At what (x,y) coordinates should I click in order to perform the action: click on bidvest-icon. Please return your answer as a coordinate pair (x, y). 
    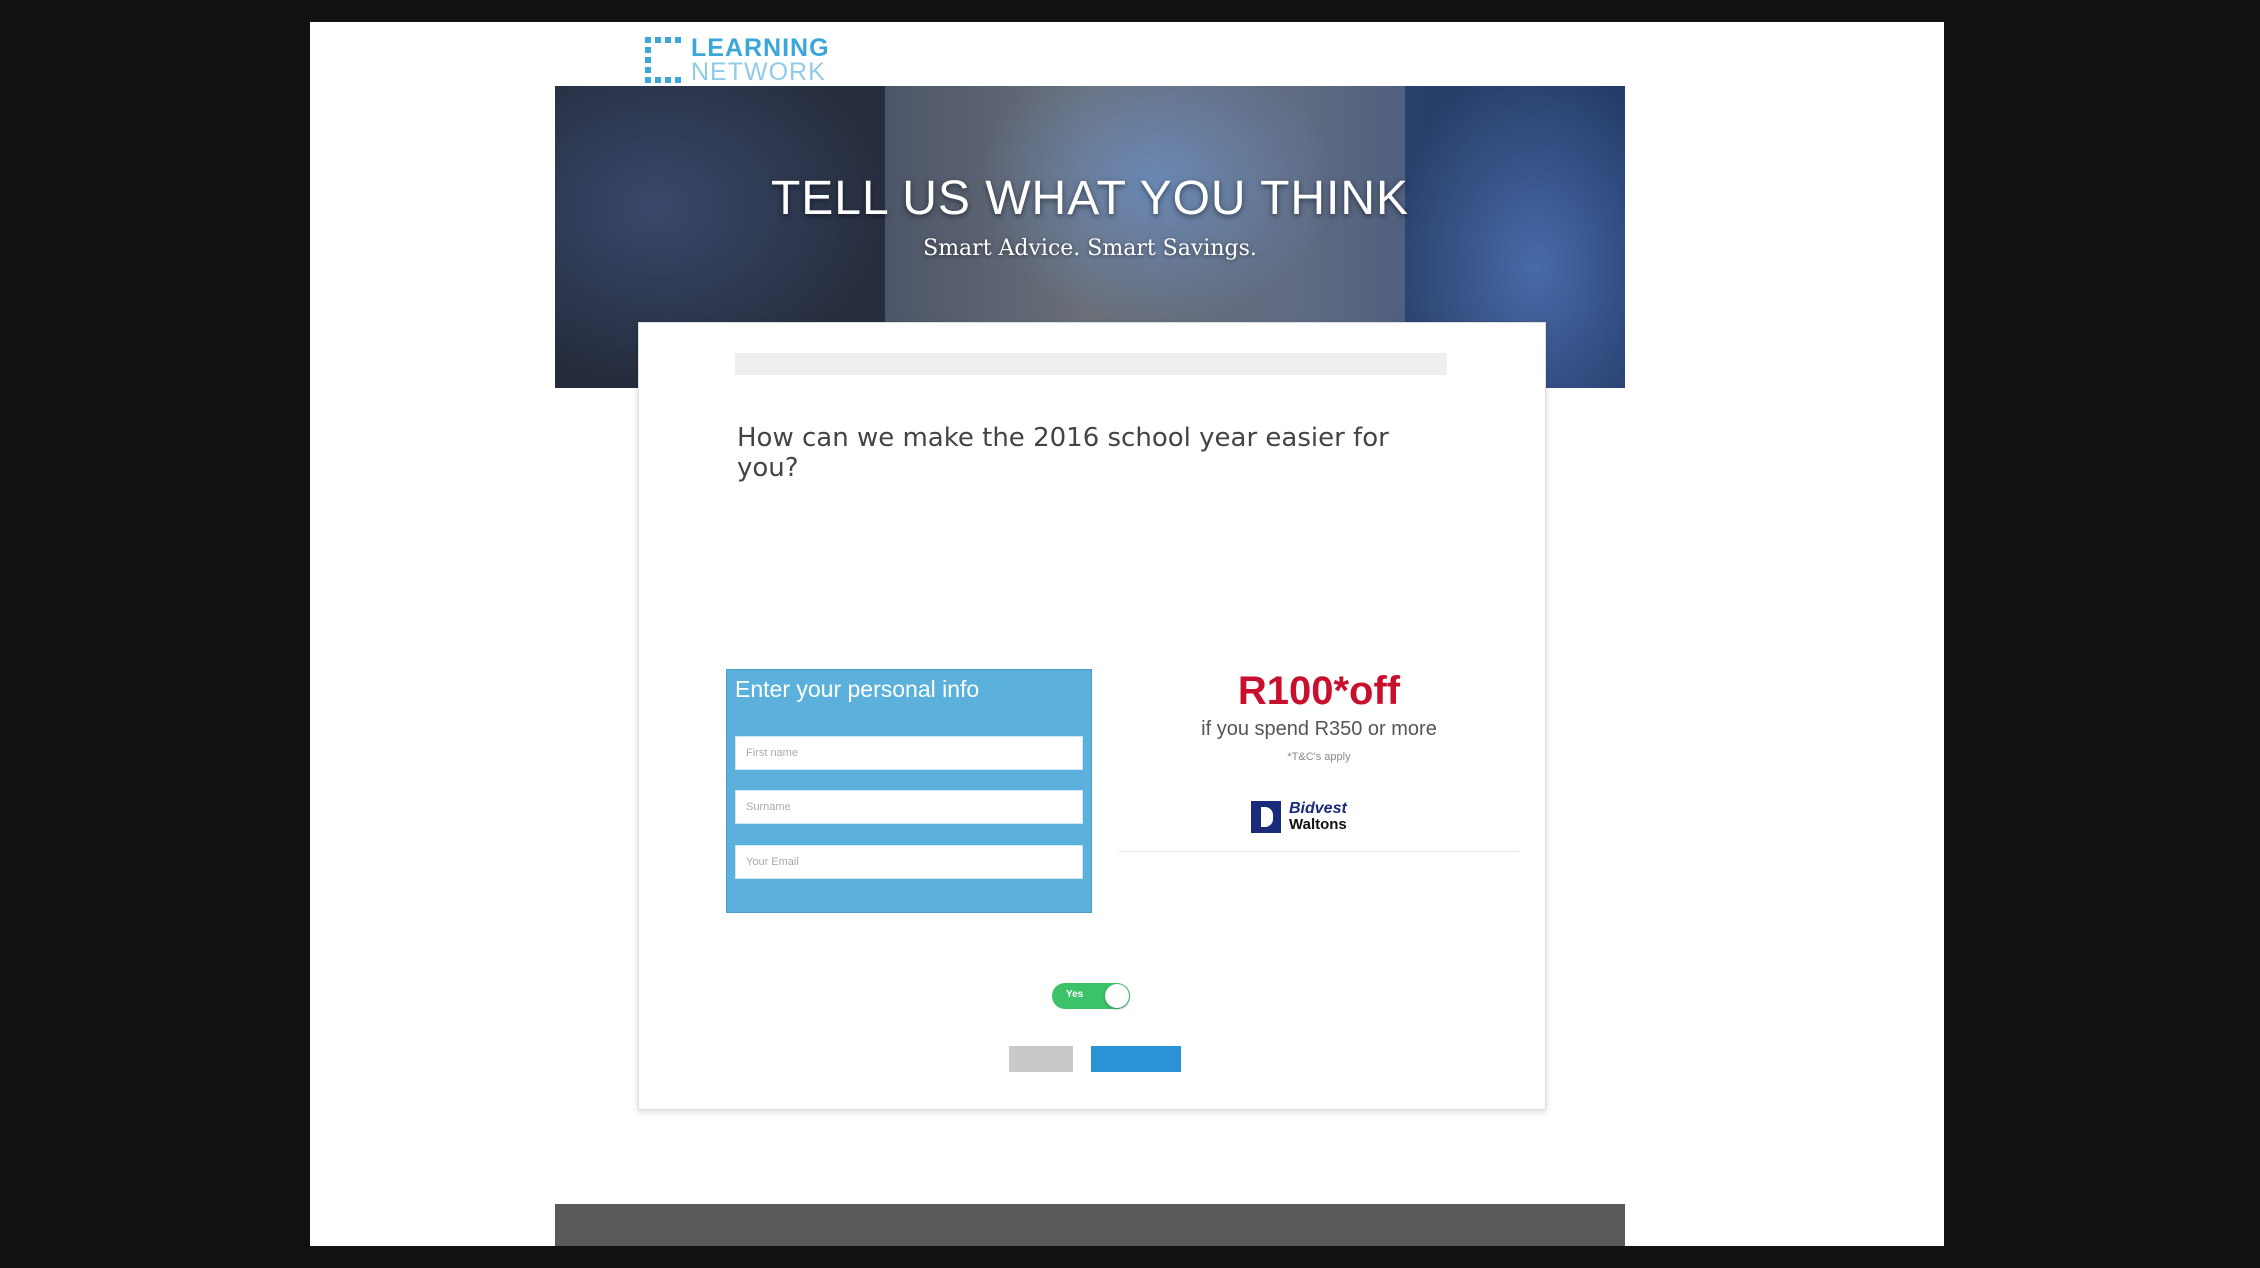
    Looking at the image, I should click on (1266, 817).